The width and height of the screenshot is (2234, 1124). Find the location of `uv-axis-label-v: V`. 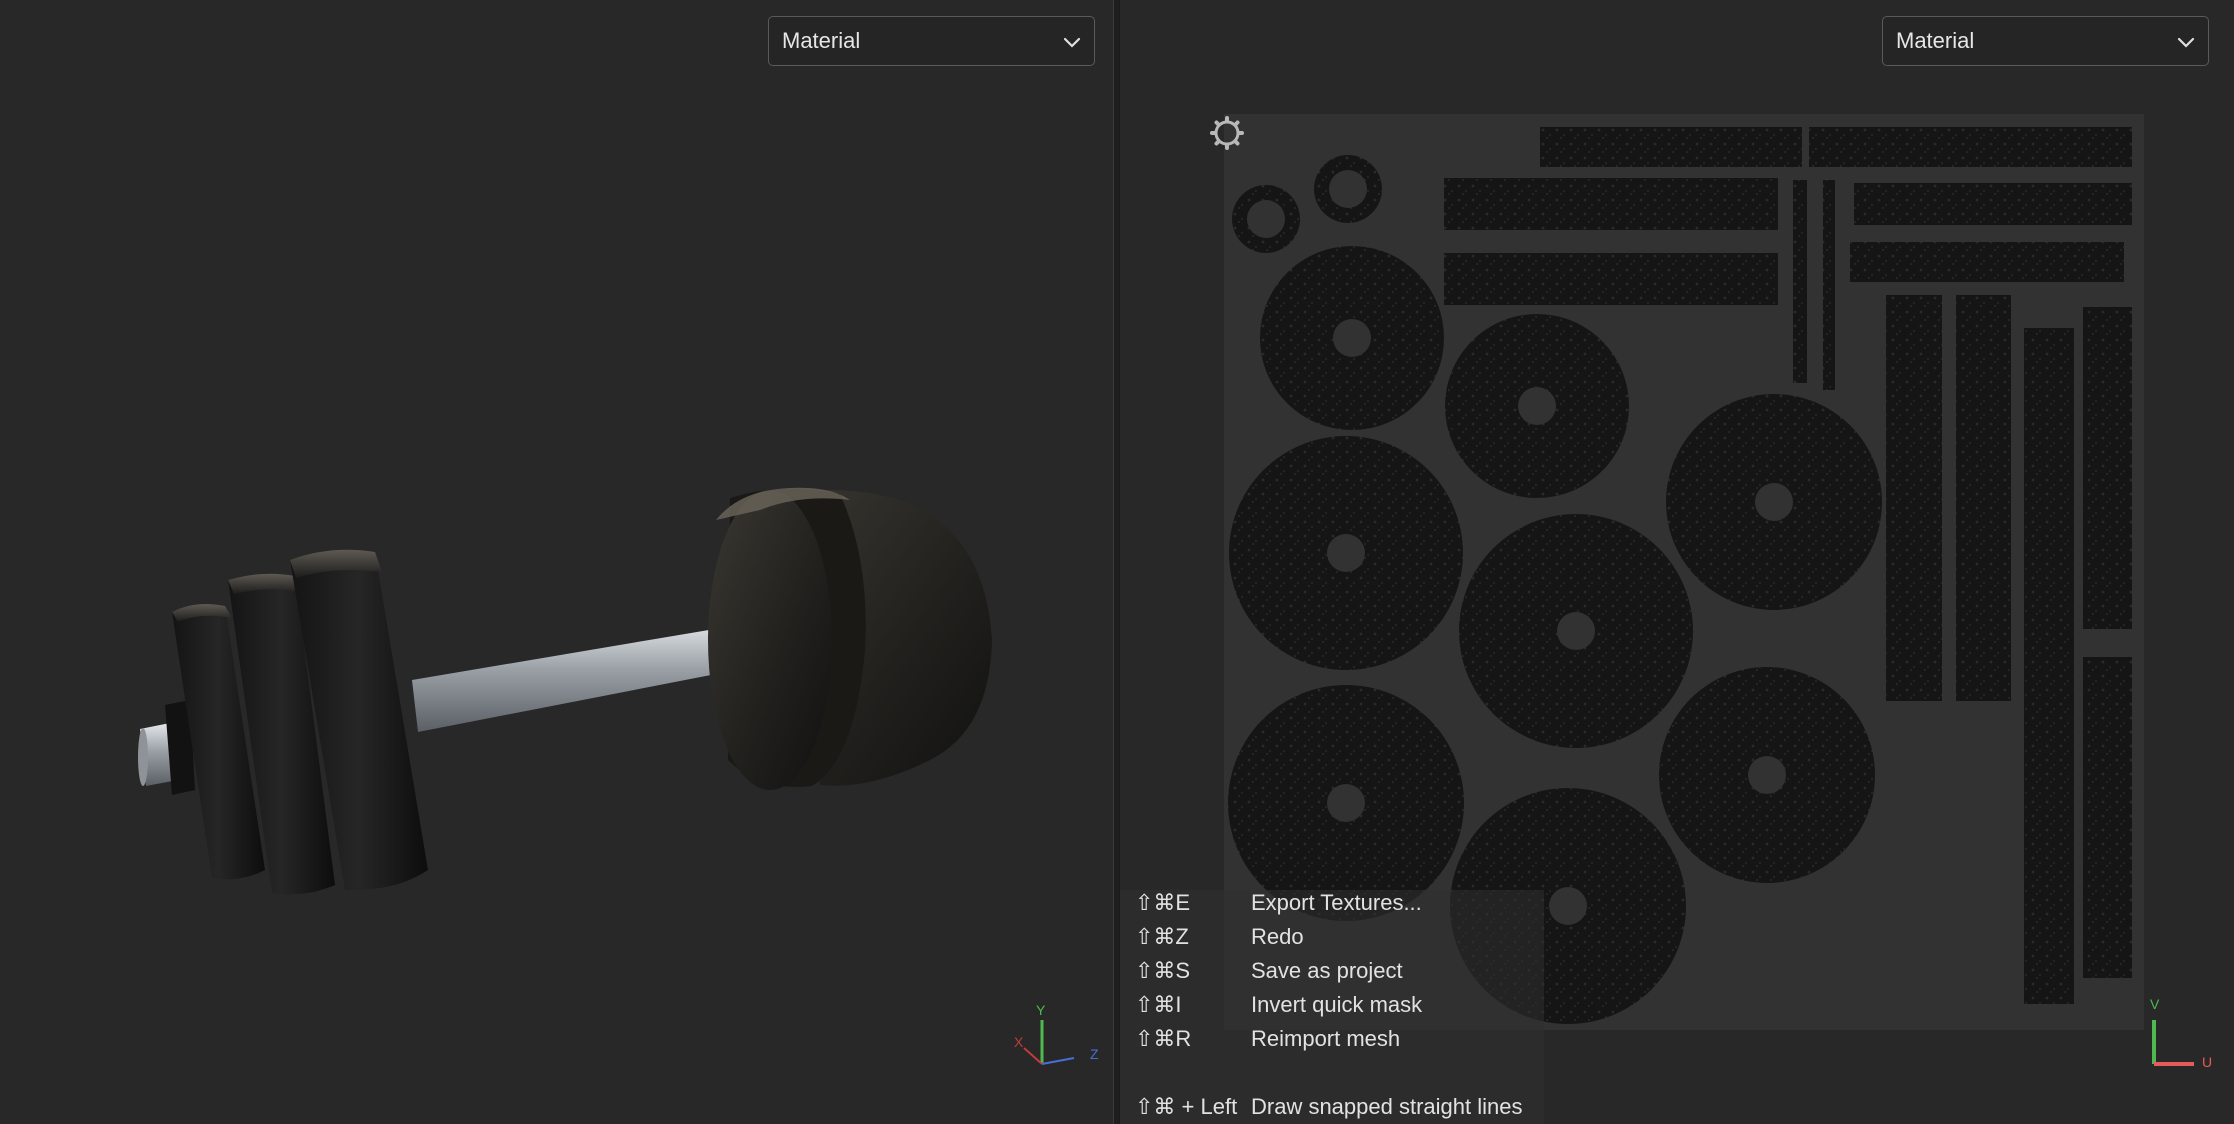

uv-axis-label-v: V is located at coordinates (2155, 1004).